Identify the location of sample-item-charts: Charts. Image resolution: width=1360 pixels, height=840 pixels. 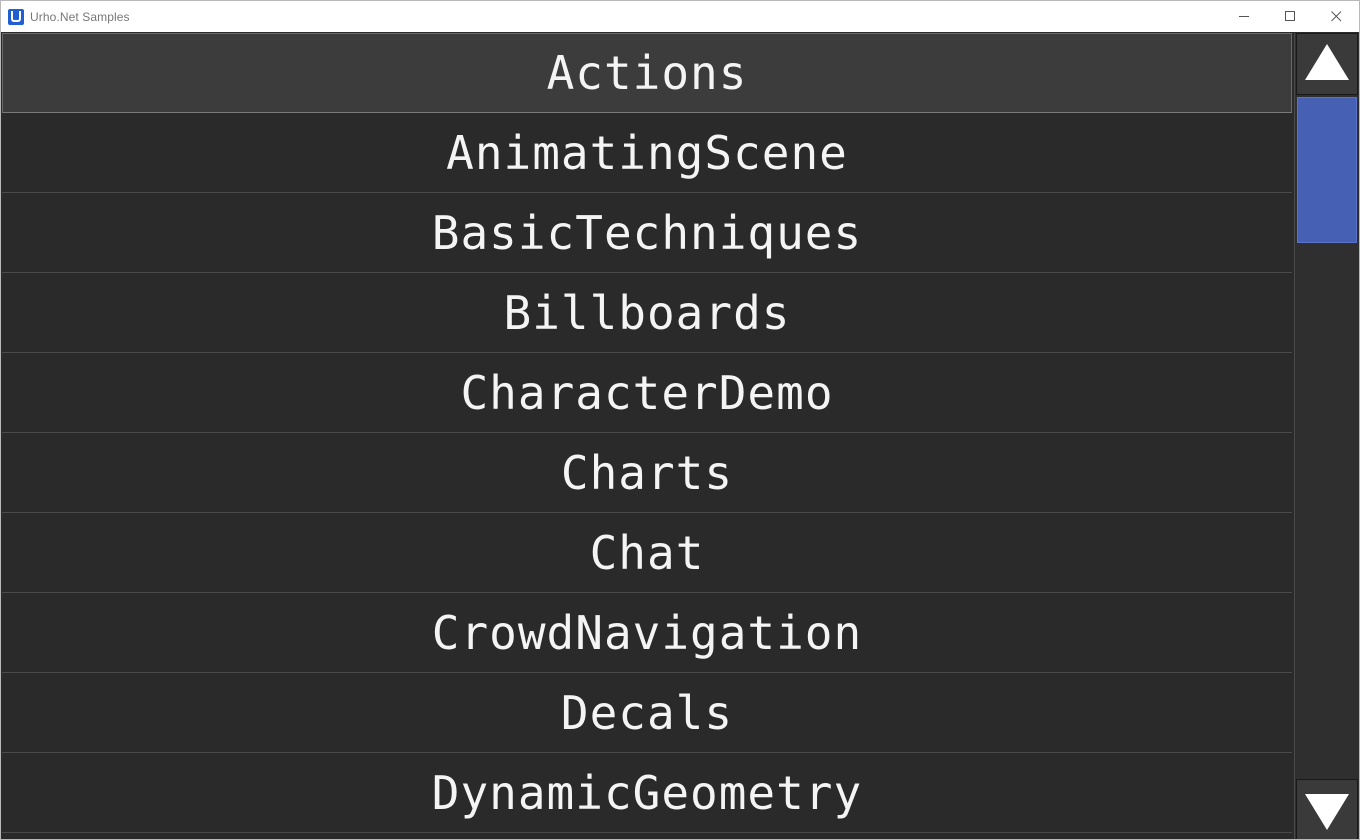
(647, 473).